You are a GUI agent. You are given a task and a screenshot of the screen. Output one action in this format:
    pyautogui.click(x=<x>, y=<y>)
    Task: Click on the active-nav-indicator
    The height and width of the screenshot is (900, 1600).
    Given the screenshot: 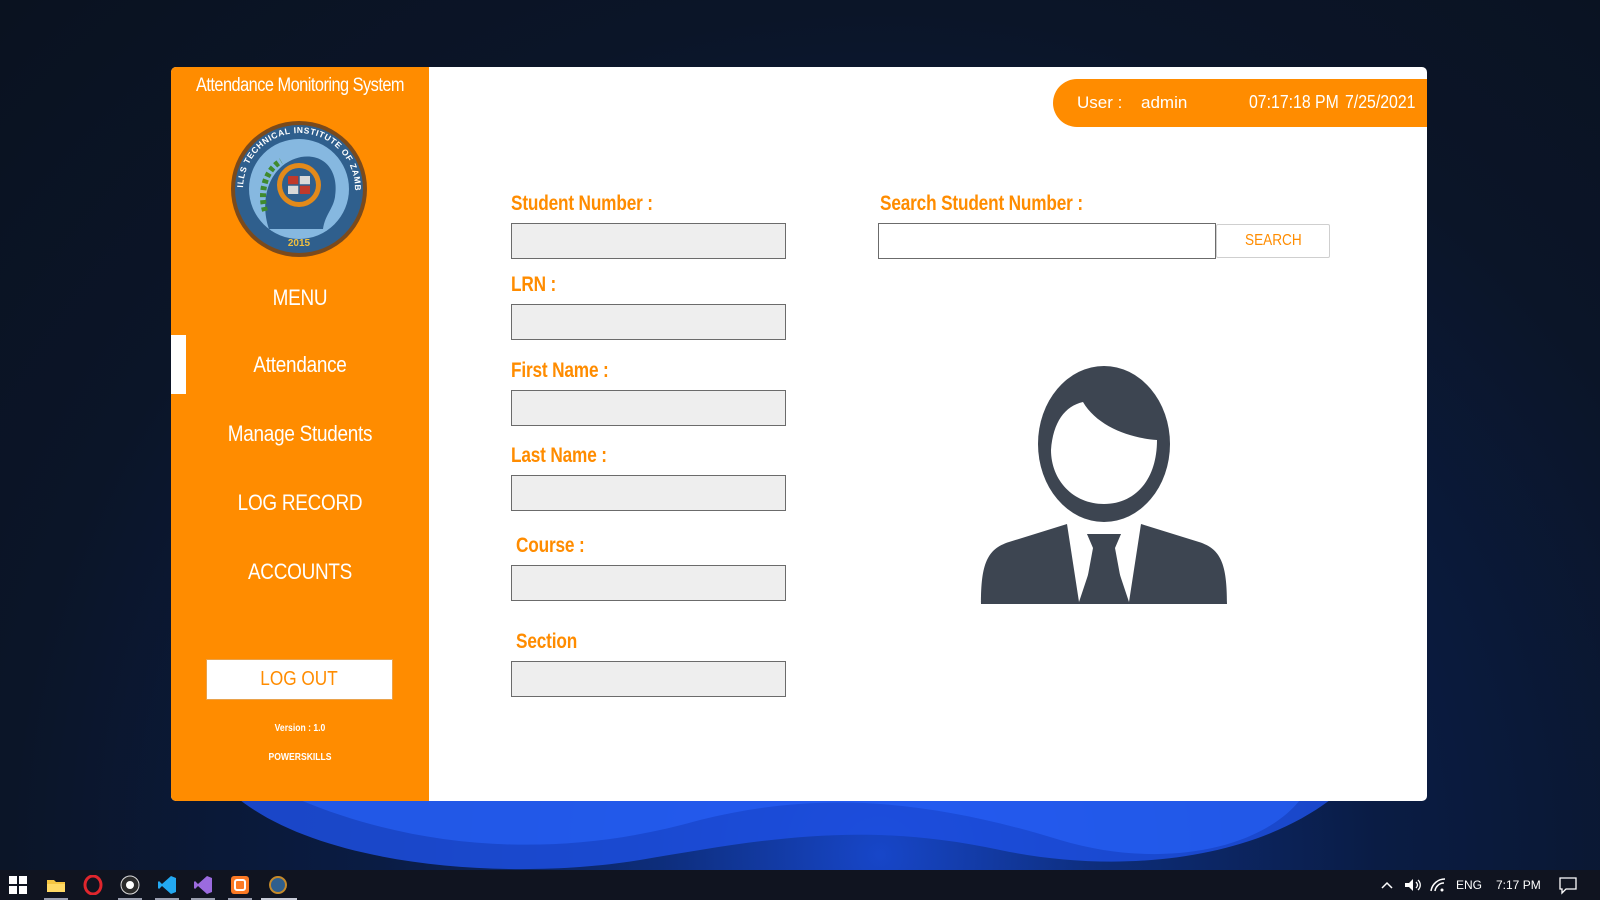 What is the action you would take?
    pyautogui.click(x=178, y=364)
    